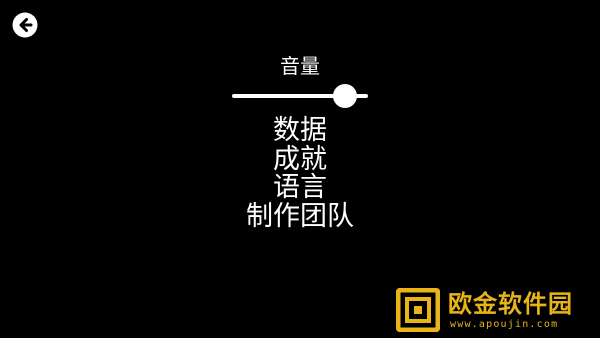 The height and width of the screenshot is (338, 600). I want to click on watermark: 欧金软件园 www.apoujin.com, so click(496, 312).